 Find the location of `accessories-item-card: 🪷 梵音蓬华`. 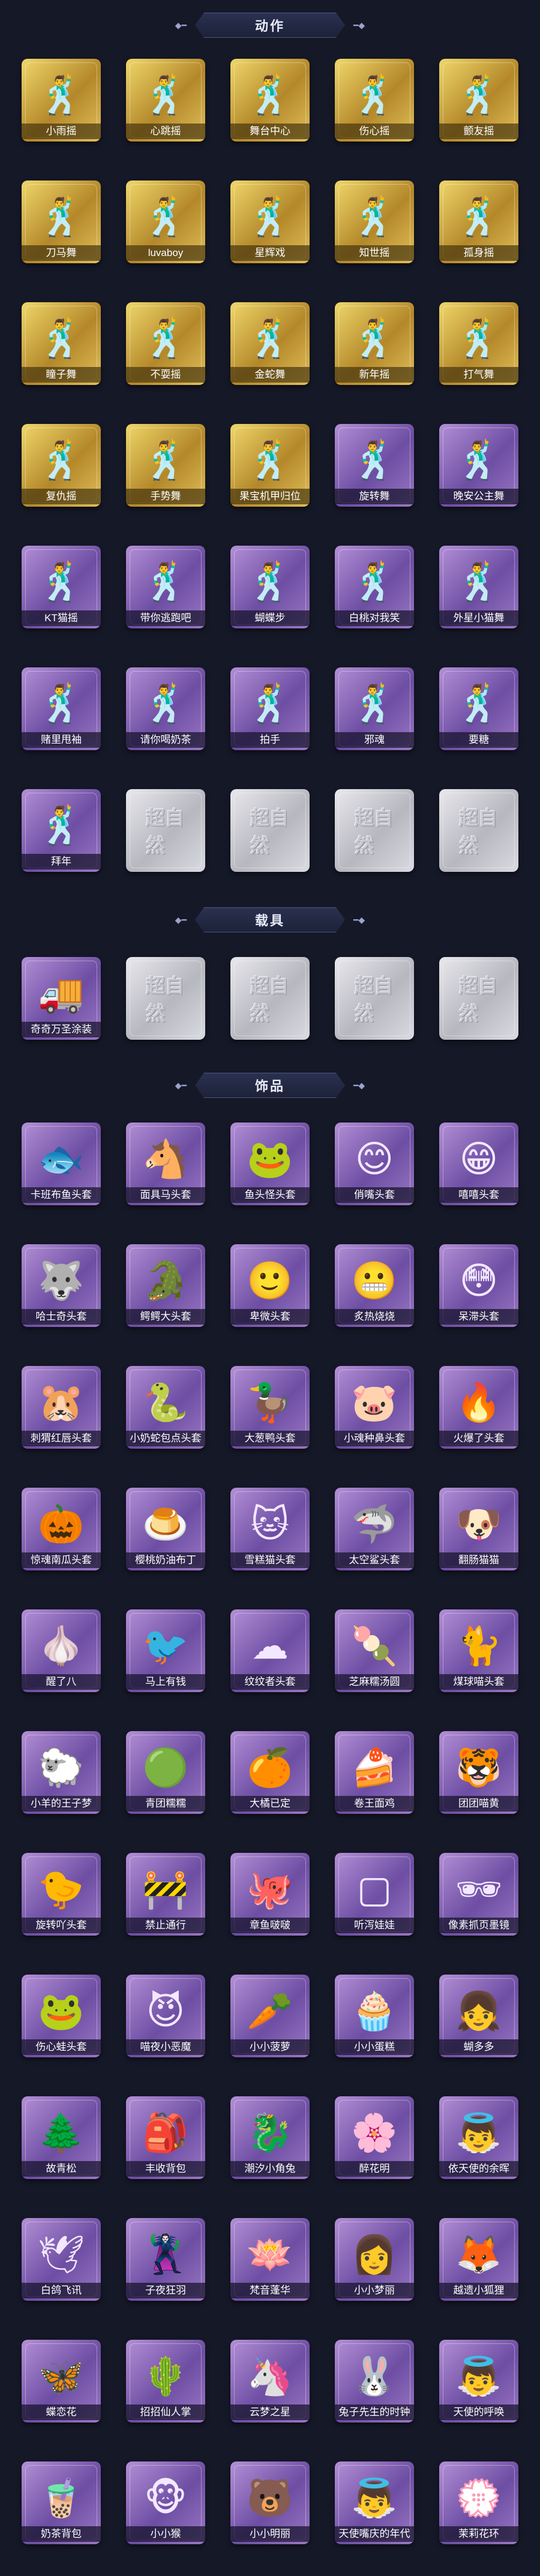

accessories-item-card: 🪷 梵音蓬华 is located at coordinates (270, 2259).